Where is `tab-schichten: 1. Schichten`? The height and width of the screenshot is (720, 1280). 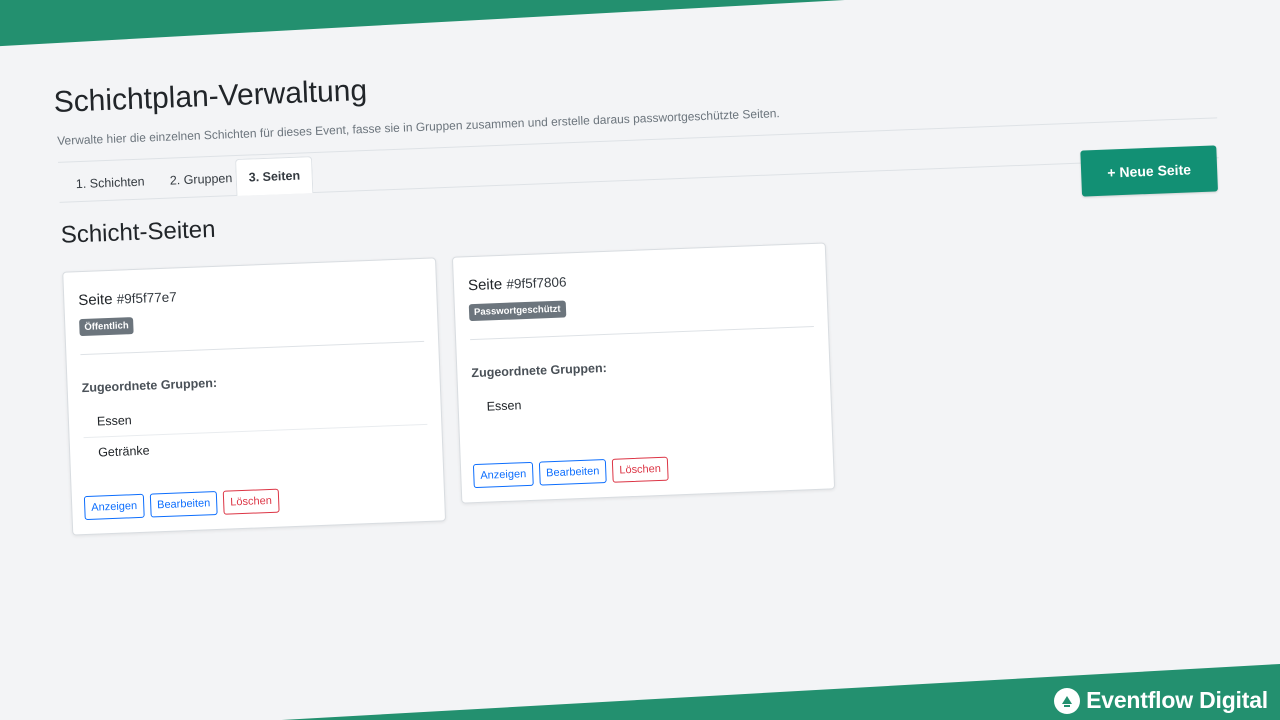 tab-schichten: 1. Schichten is located at coordinates (110, 182).